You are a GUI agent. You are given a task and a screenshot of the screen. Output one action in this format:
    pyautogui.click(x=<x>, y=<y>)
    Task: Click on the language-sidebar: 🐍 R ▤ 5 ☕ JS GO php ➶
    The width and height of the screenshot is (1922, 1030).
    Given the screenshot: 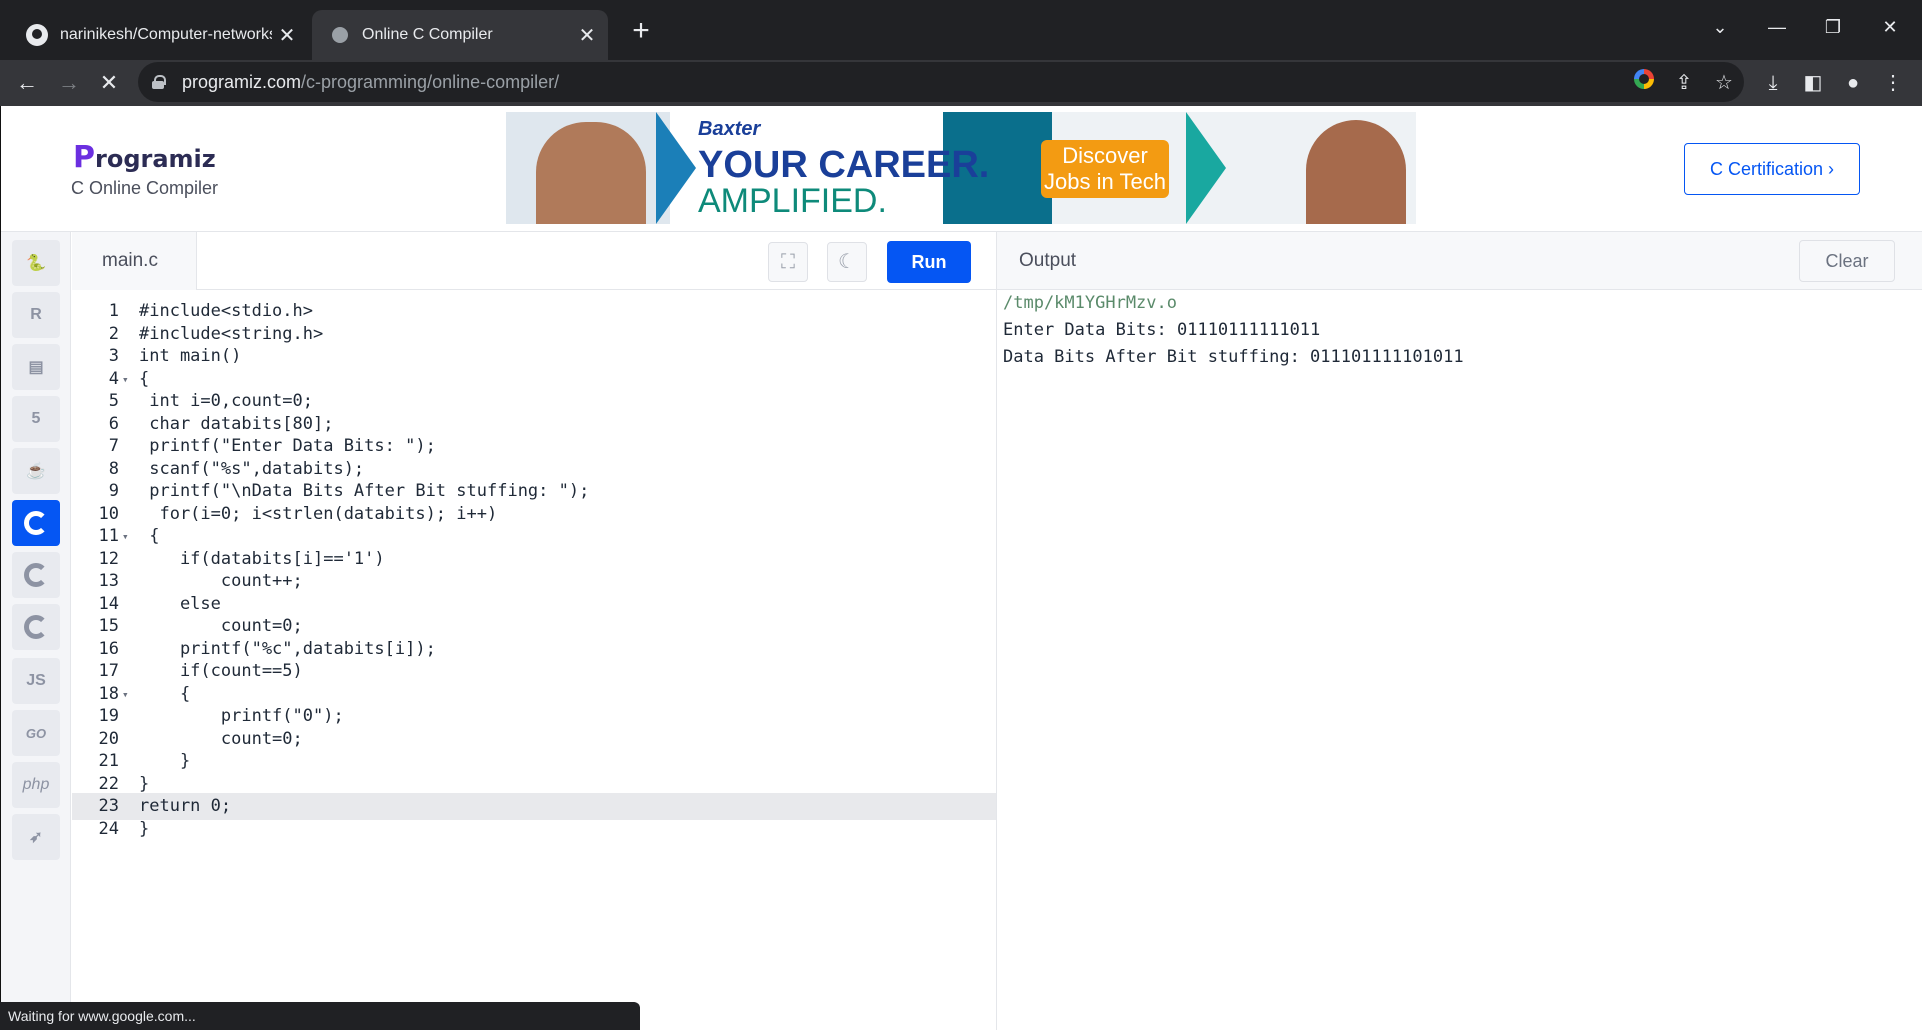 What is the action you would take?
    pyautogui.click(x=36, y=631)
    